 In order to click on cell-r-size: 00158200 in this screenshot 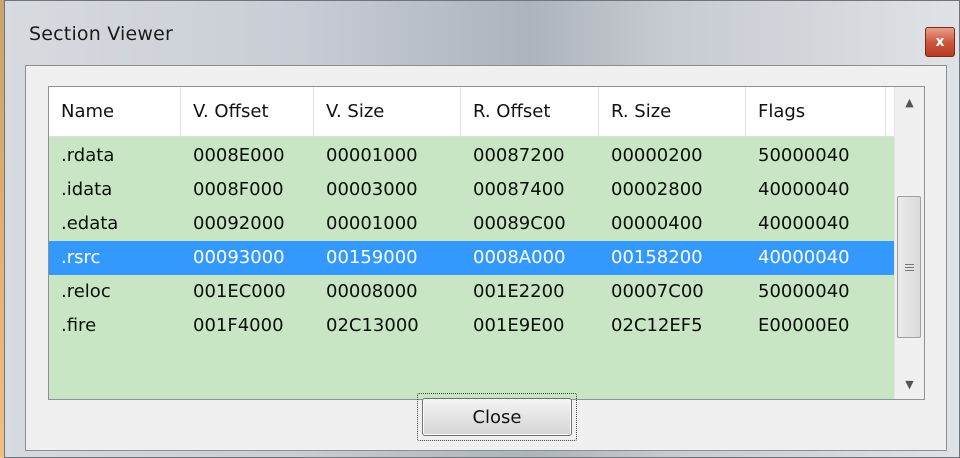, I will do `click(657, 257)`.